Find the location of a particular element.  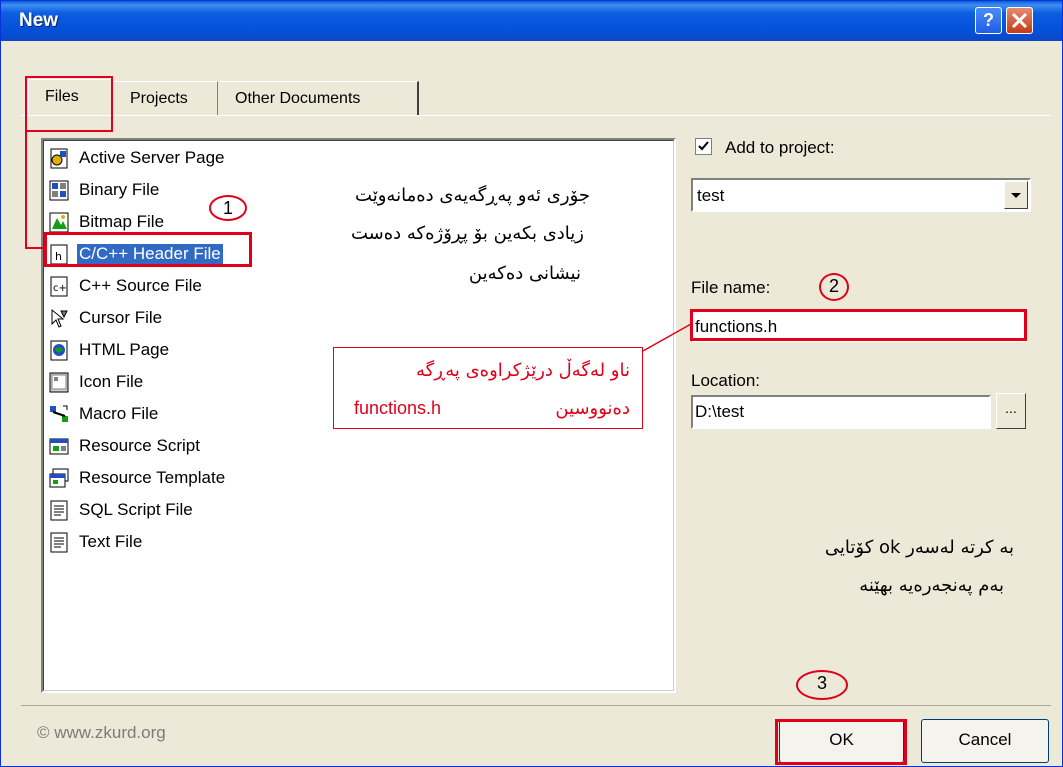

project-select-value: test is located at coordinates (711, 195).